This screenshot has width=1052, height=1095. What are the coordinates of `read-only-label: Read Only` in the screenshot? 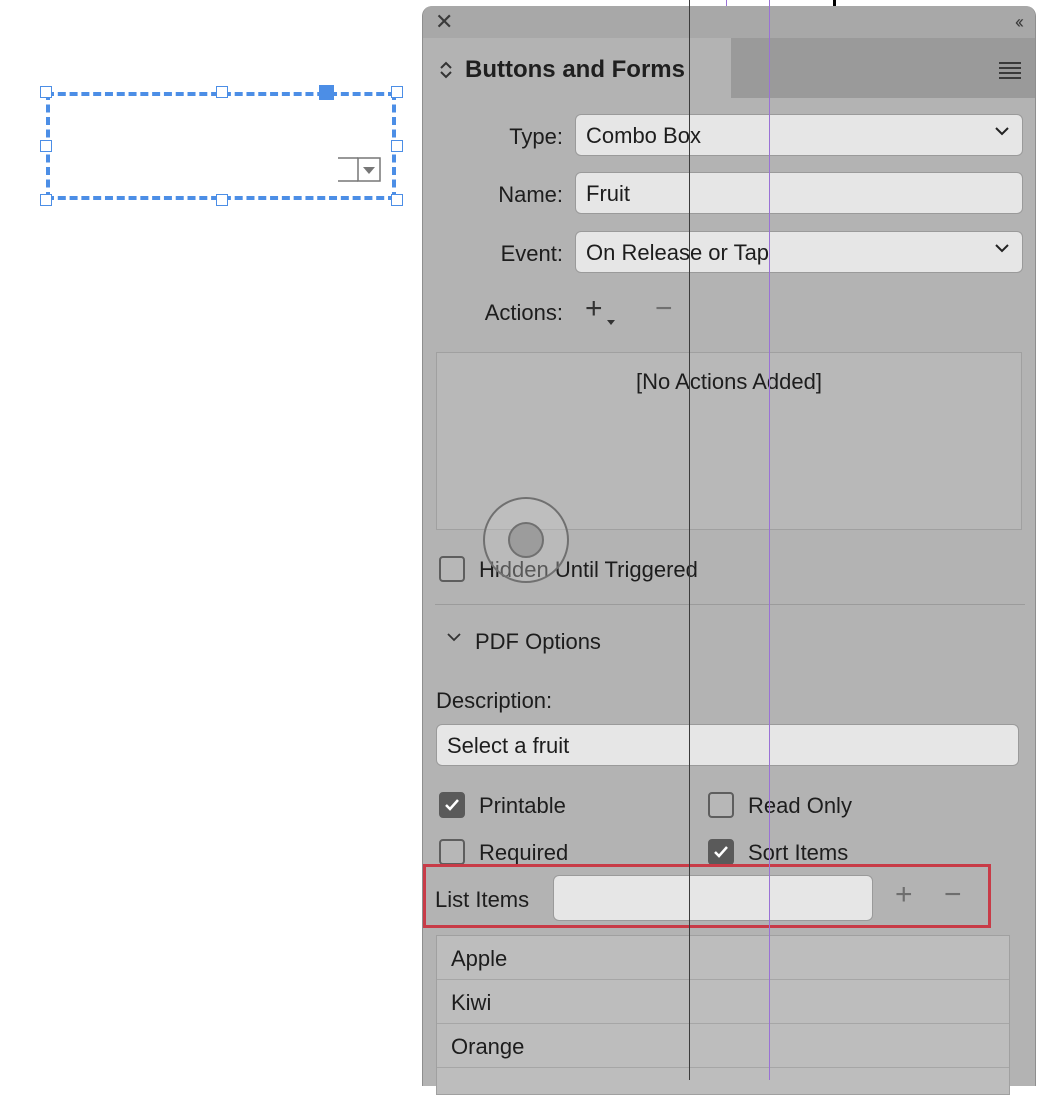 It's located at (800, 805).